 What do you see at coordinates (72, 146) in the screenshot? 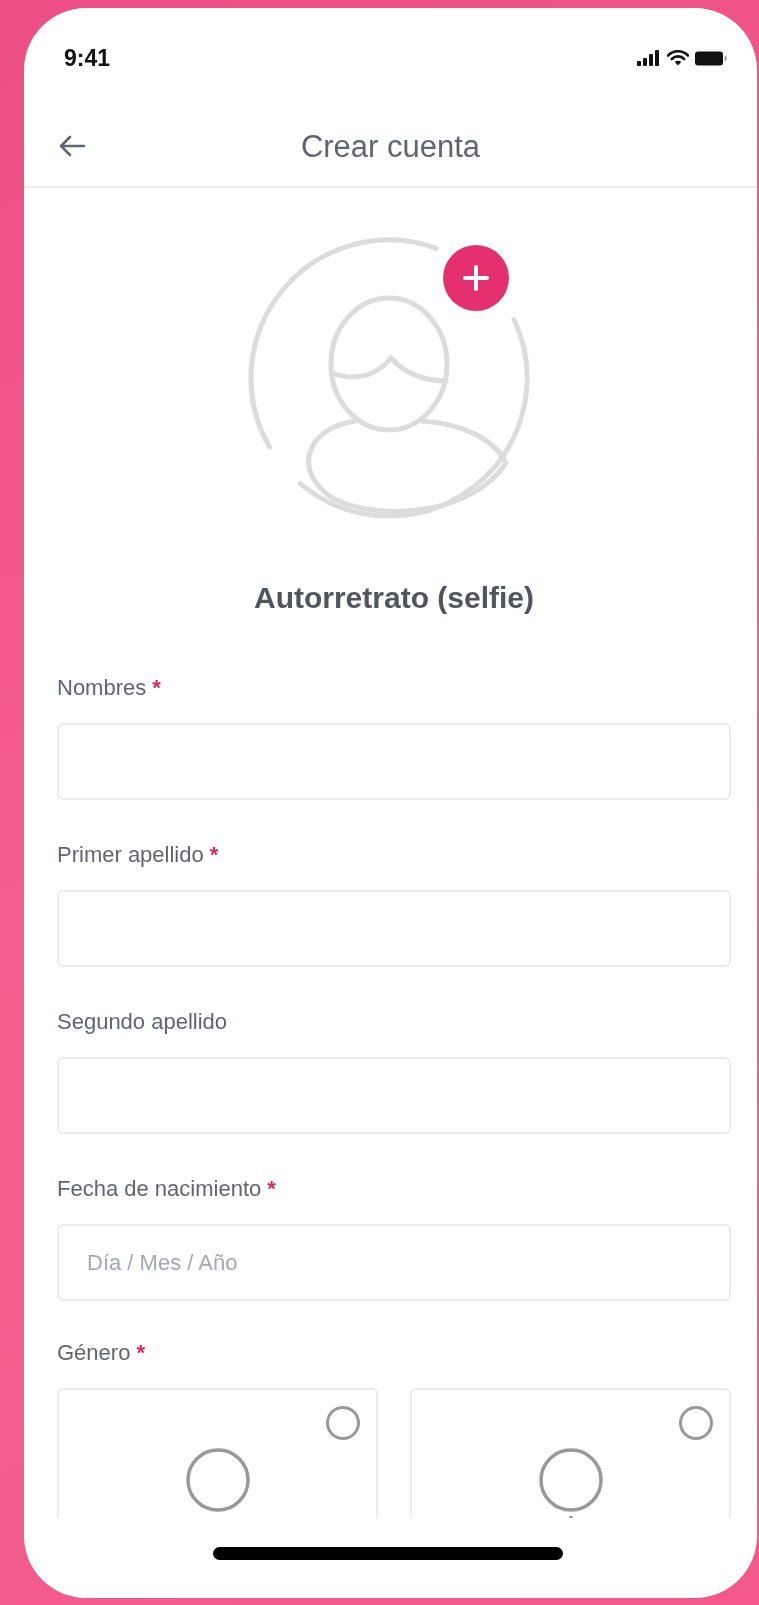
I see `back-arrow-icon` at bounding box center [72, 146].